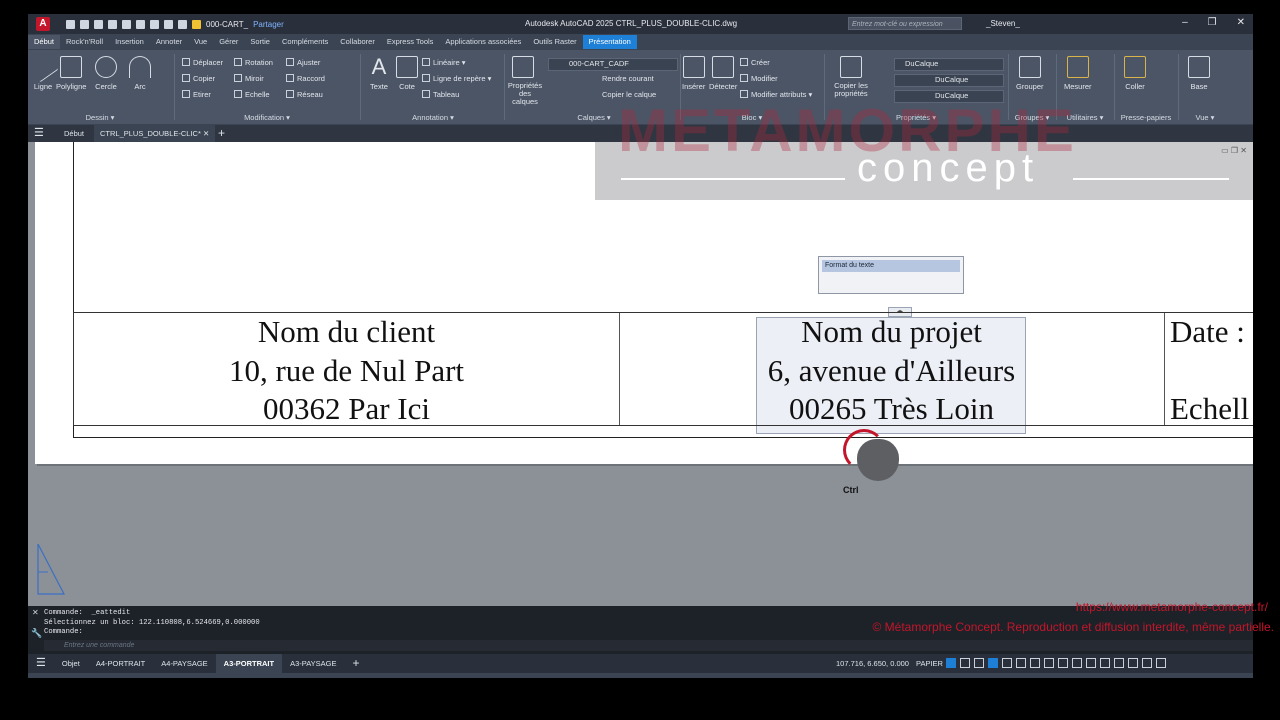 Image resolution: width=1280 pixels, height=720 pixels. Describe the element at coordinates (1035, 663) in the screenshot. I see `transparency-icon` at that location.